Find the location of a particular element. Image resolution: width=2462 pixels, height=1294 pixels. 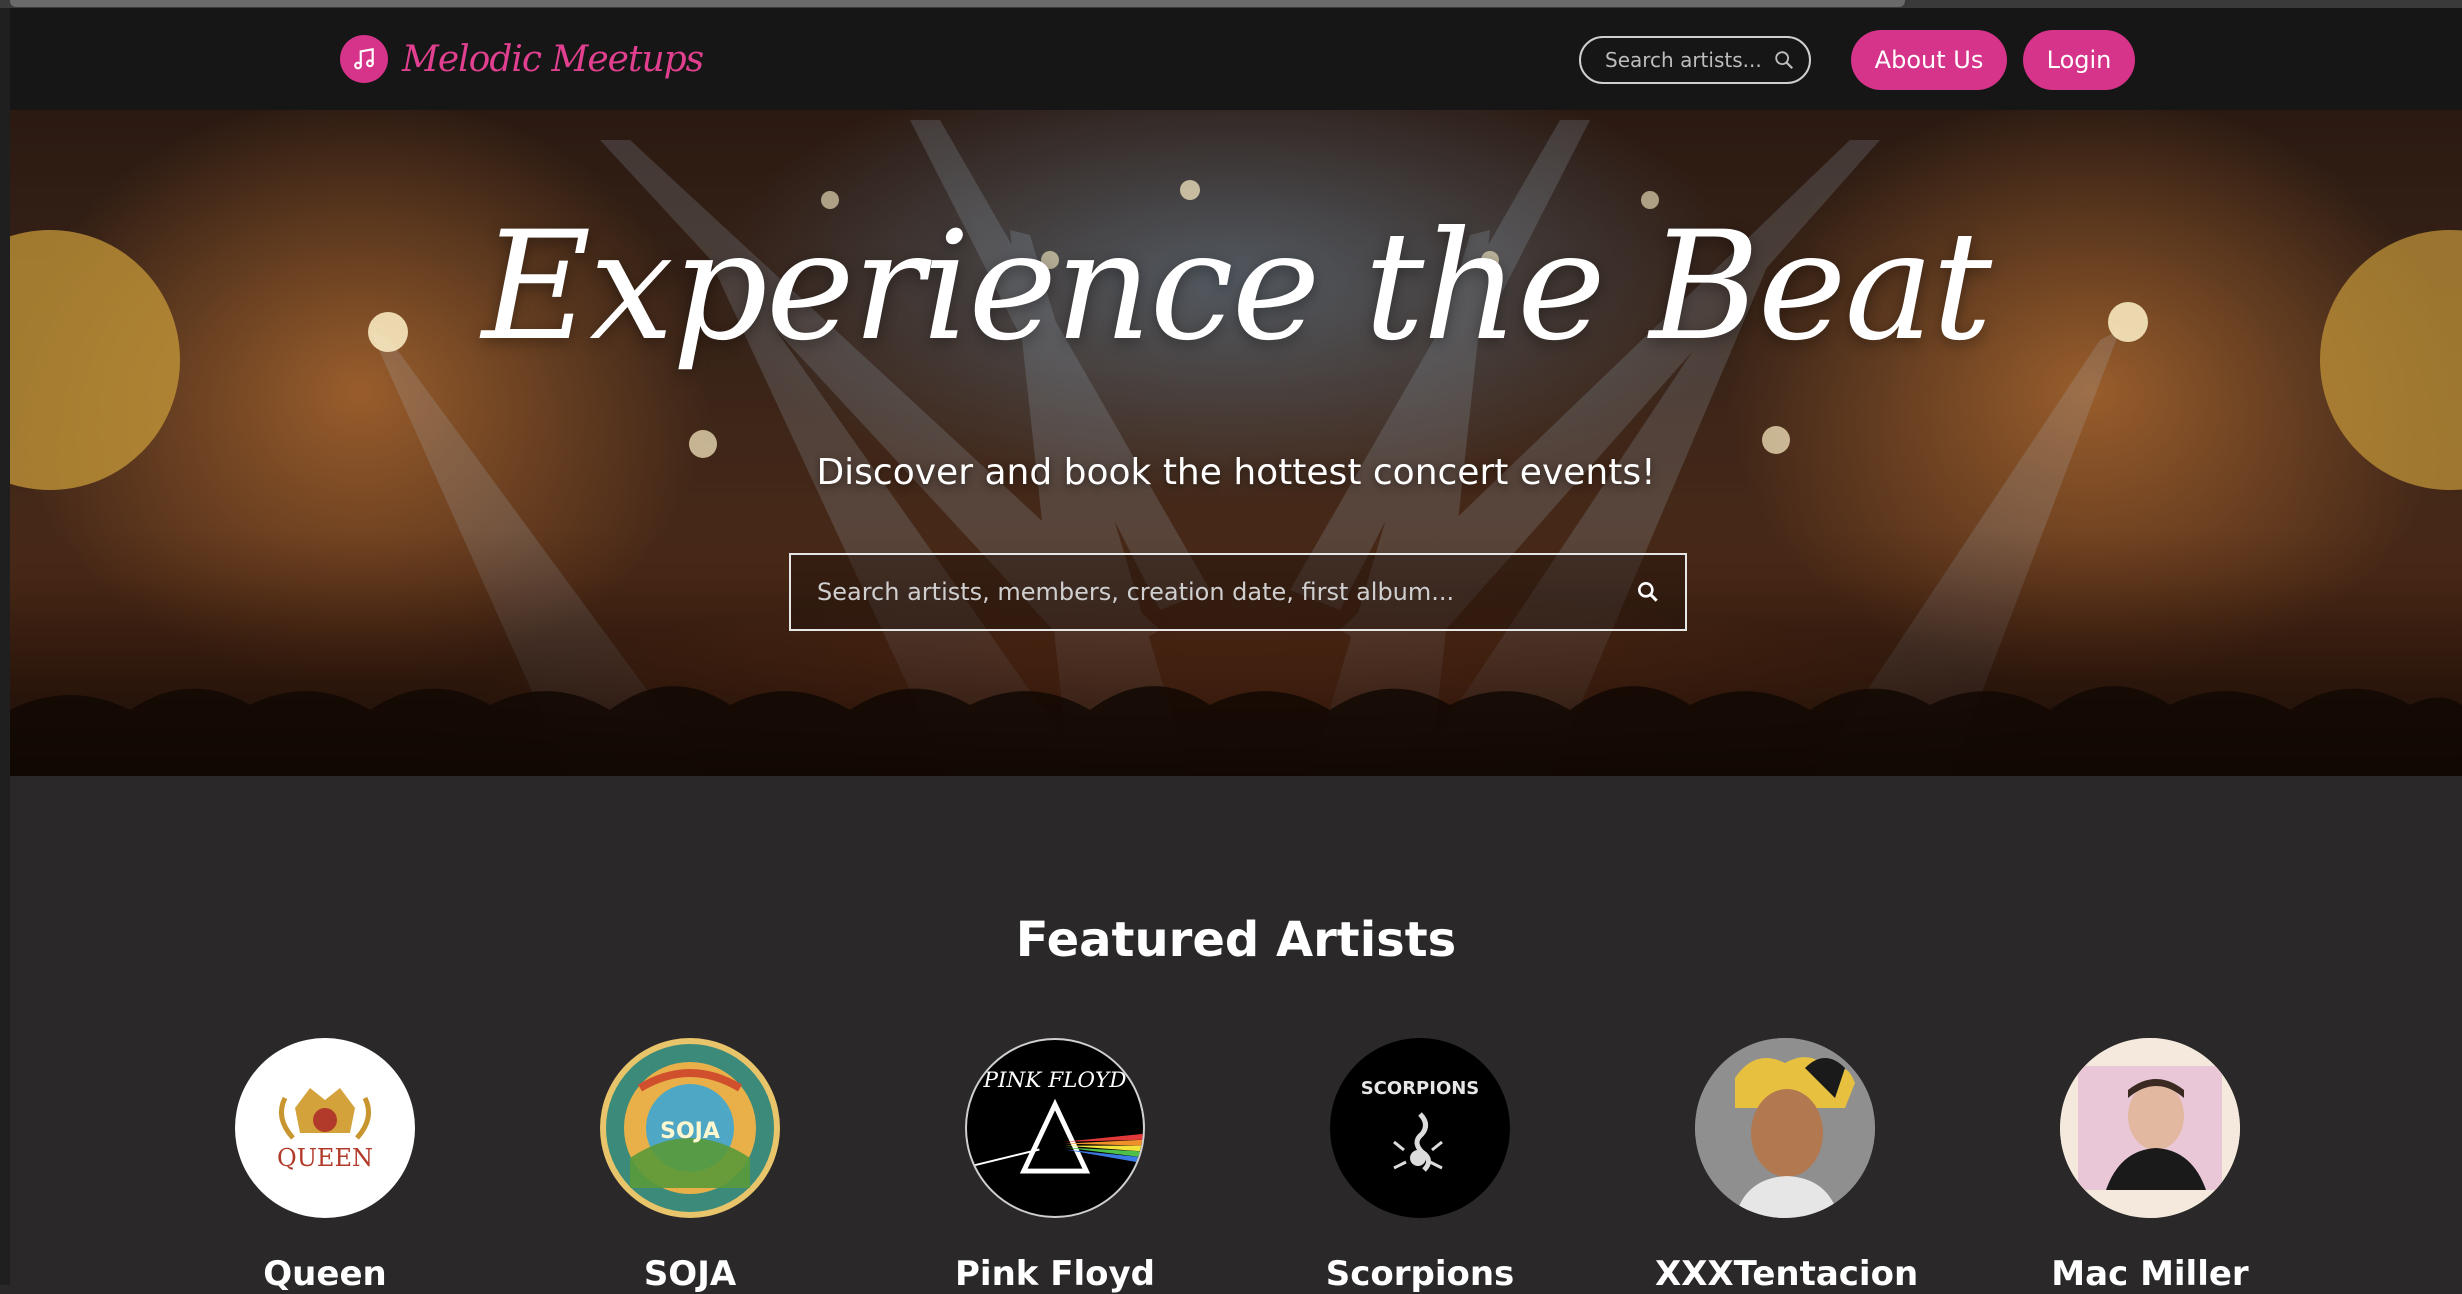

artist-card-xxxtentacion: XXXTentacion is located at coordinates (1786, 1166).